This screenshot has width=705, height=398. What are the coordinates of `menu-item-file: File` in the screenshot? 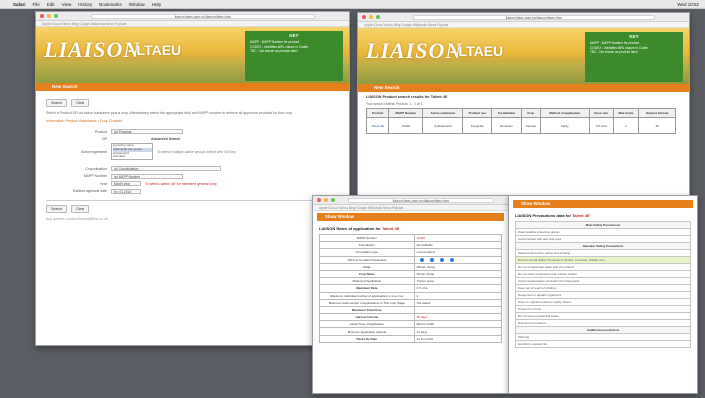 It's located at (36, 4).